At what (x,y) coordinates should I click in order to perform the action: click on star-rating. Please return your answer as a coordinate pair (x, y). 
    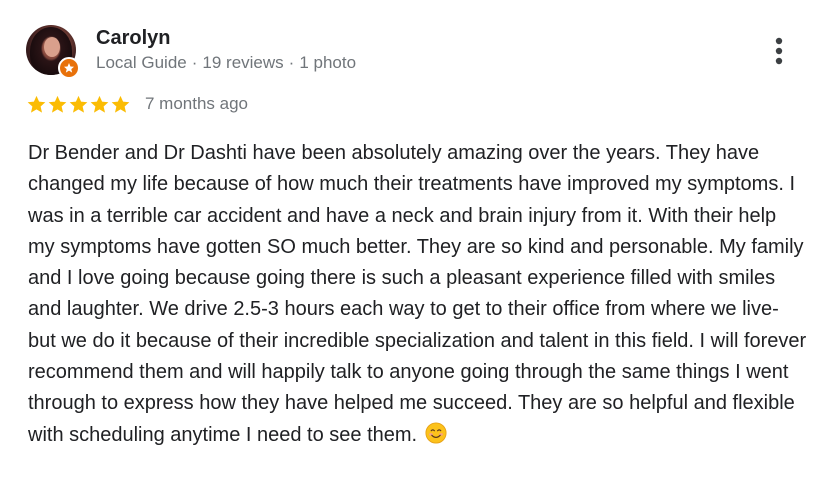
    Looking at the image, I should click on (78, 104).